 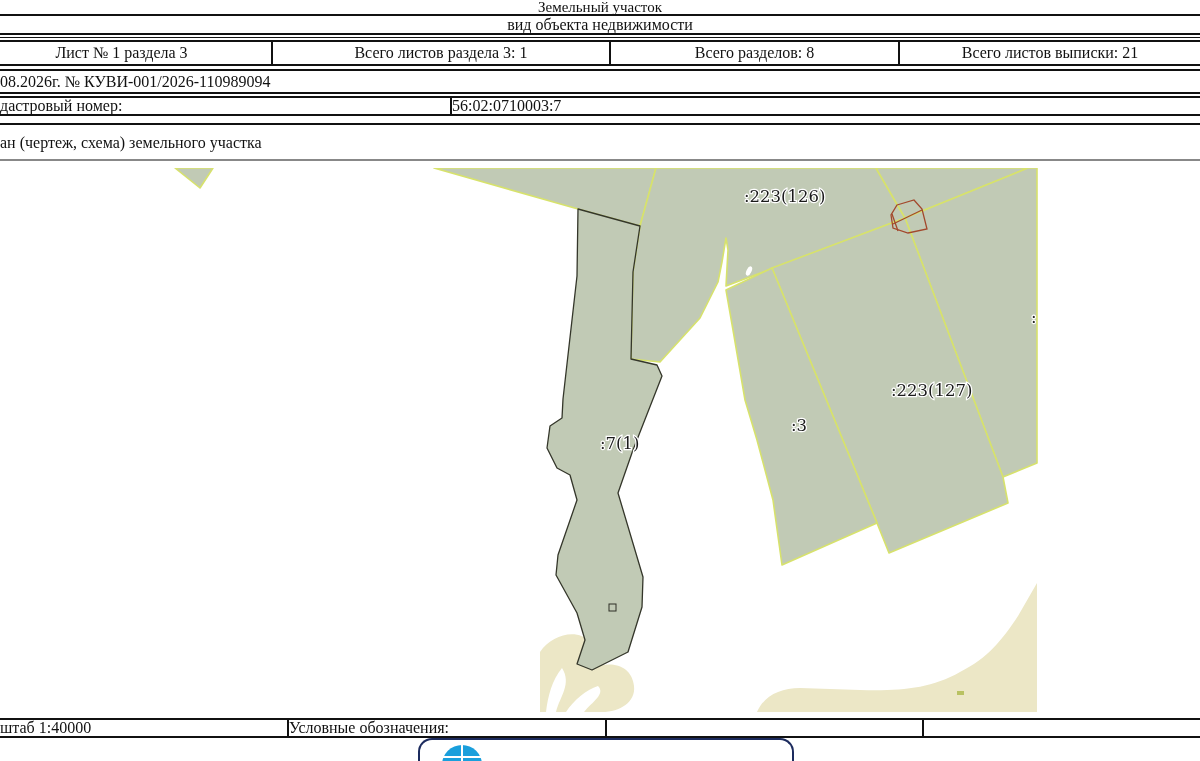 I want to click on structure-outline, so click(x=909, y=216).